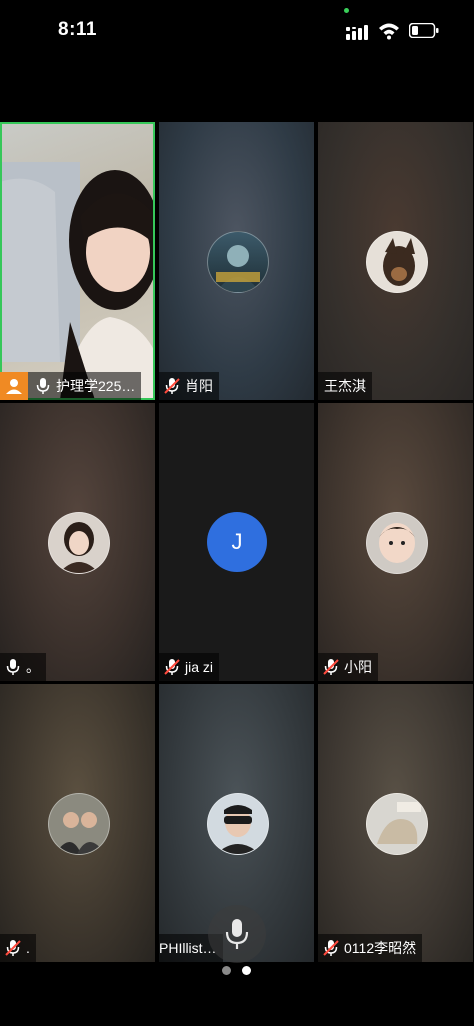  Describe the element at coordinates (424, 30) in the screenshot. I see `battery-icon` at that location.